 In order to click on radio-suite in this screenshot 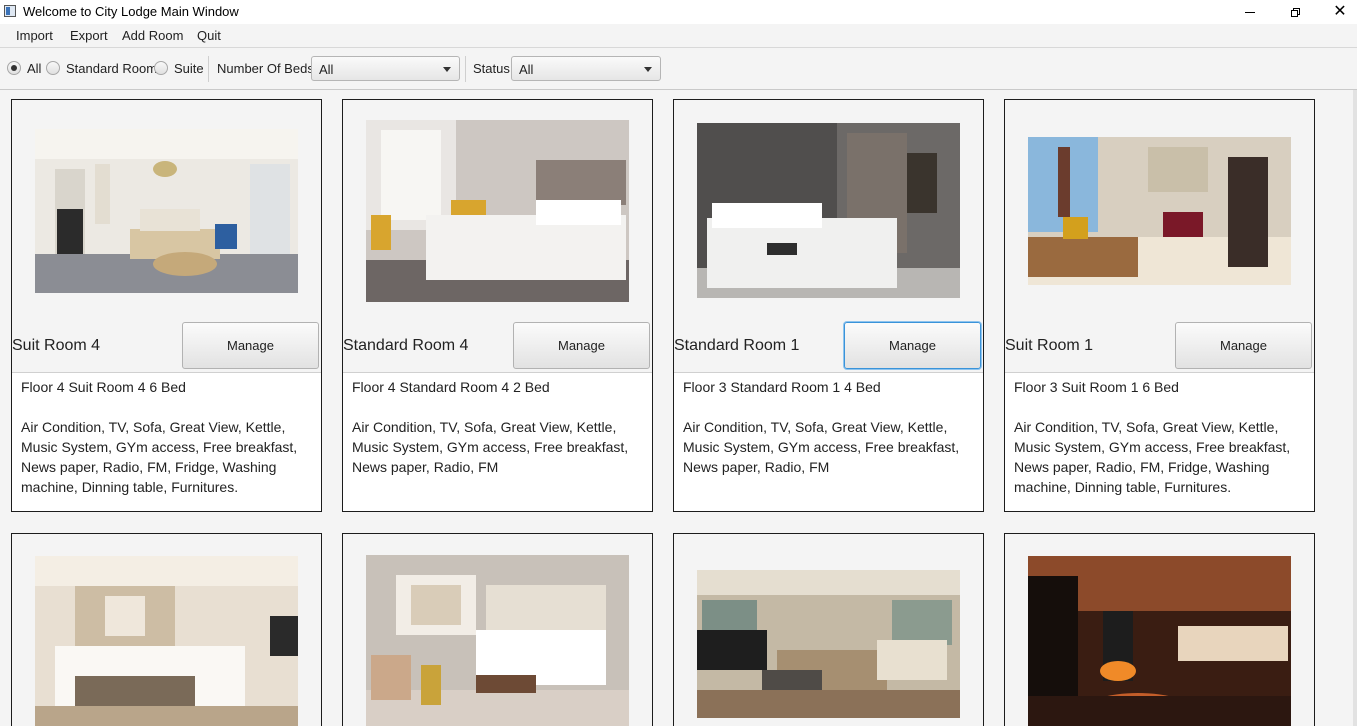, I will do `click(161, 68)`.